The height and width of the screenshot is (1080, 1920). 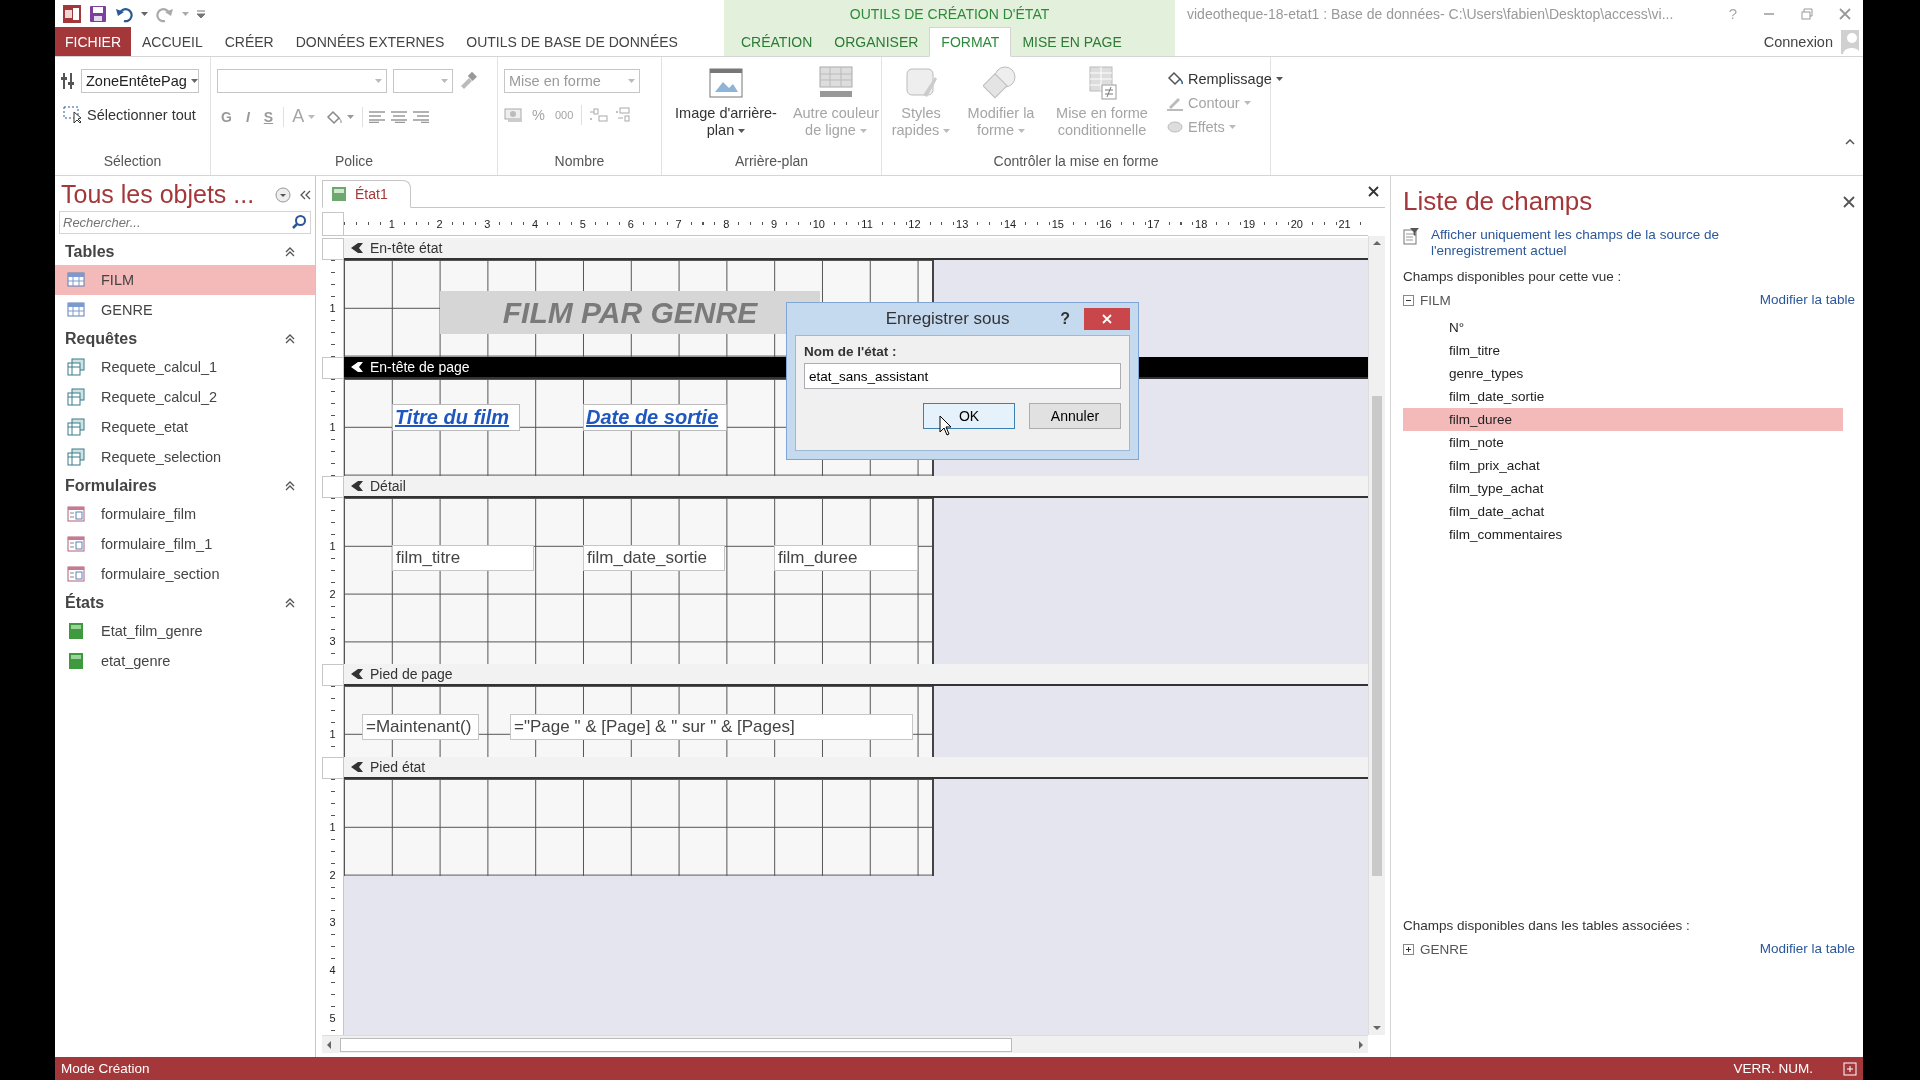 What do you see at coordinates (106, 1068) in the screenshot?
I see `view-mode-text: Mode Création` at bounding box center [106, 1068].